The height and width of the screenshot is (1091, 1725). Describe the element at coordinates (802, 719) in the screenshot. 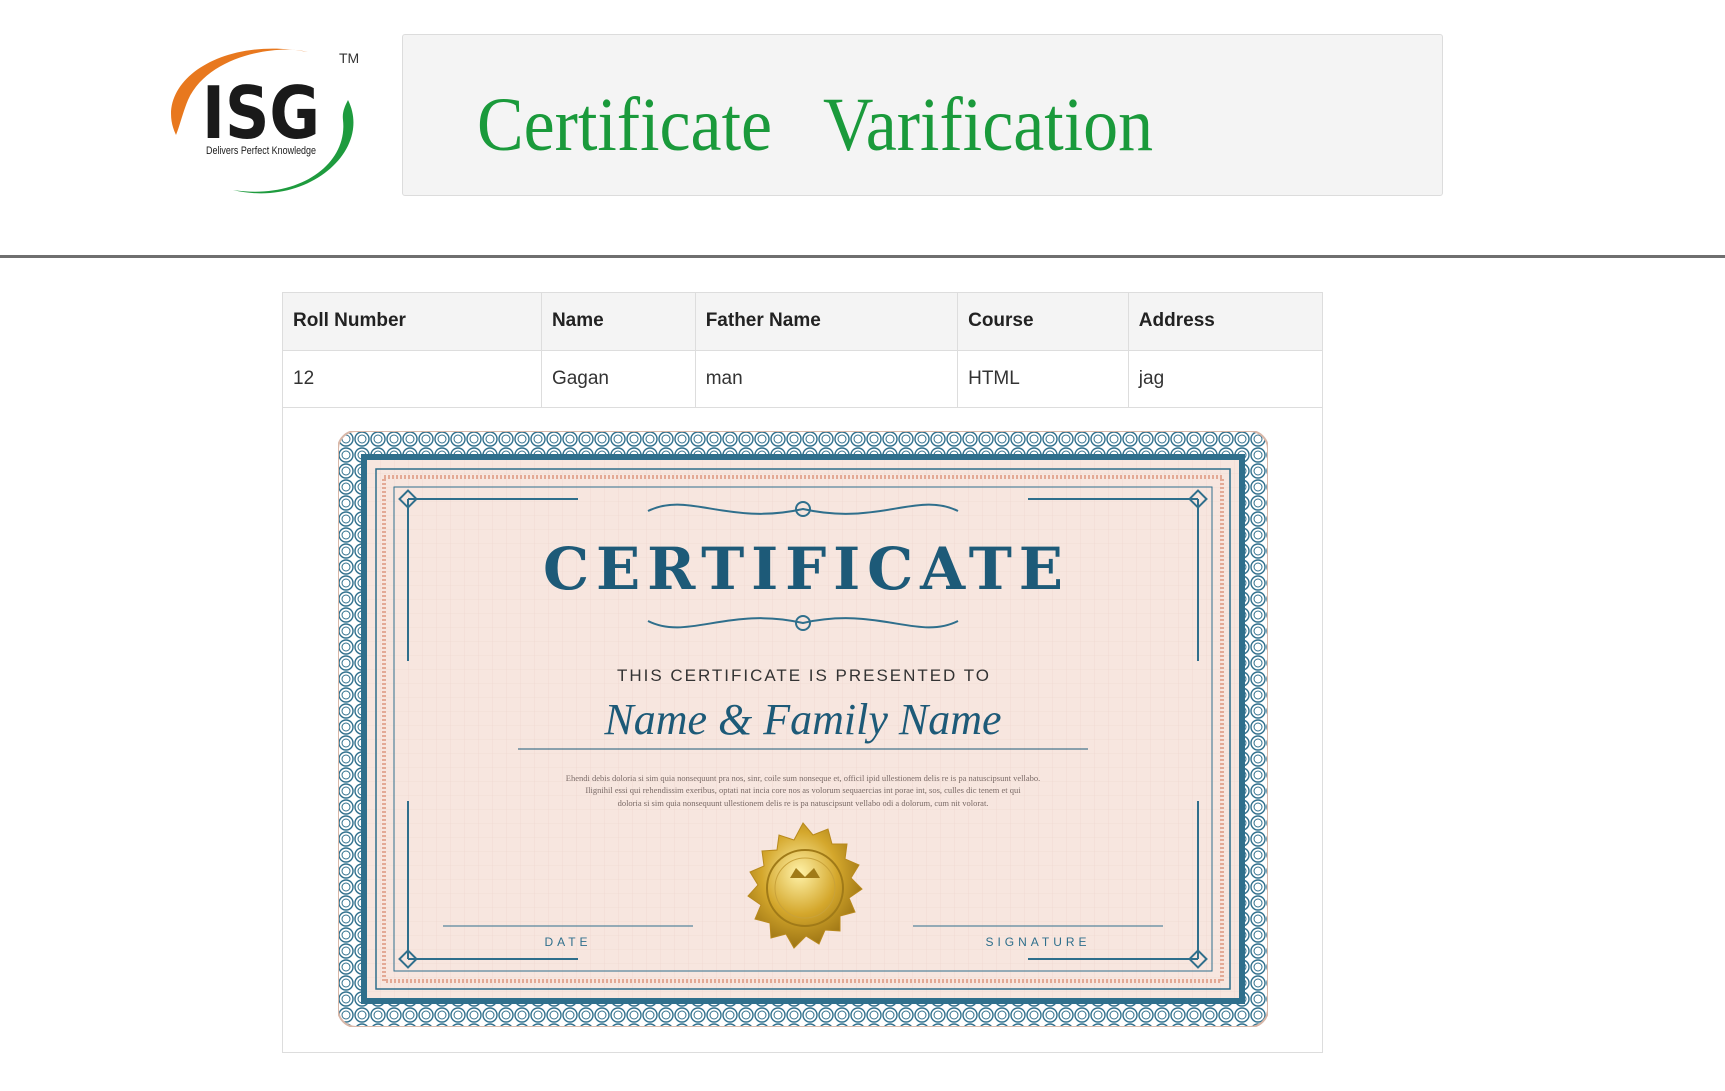

I see `certificate-recipient: Name & Family Name` at that location.